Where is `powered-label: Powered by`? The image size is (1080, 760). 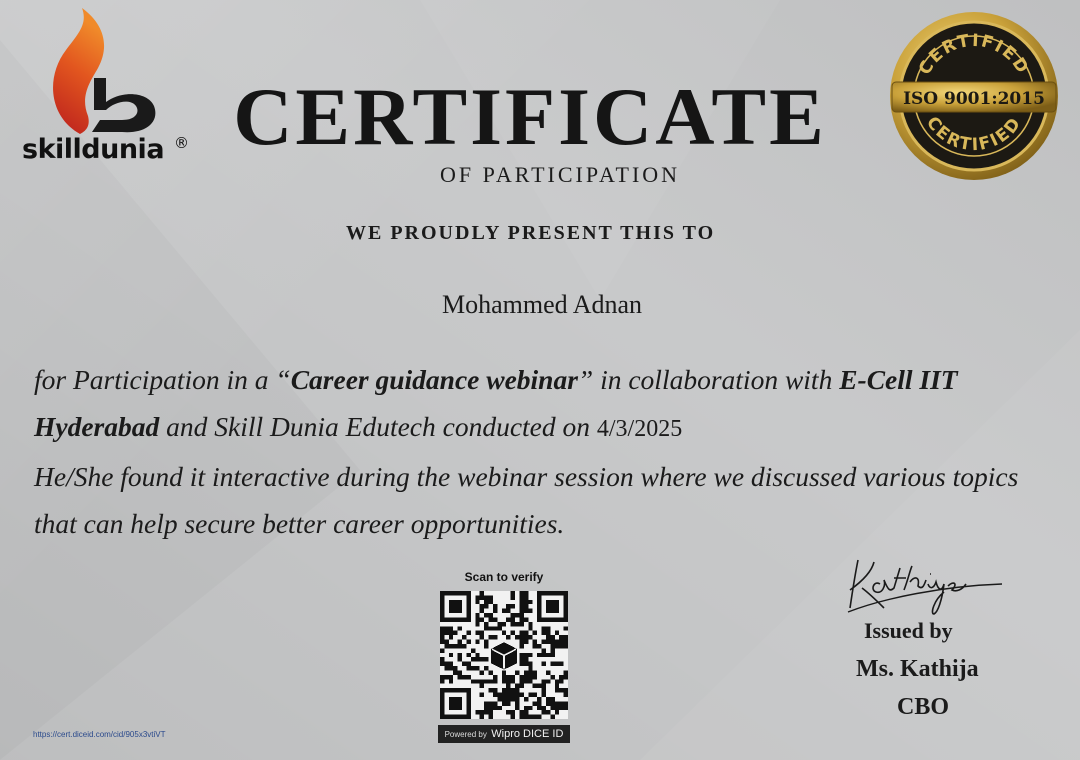
powered-label: Powered by is located at coordinates (465, 734).